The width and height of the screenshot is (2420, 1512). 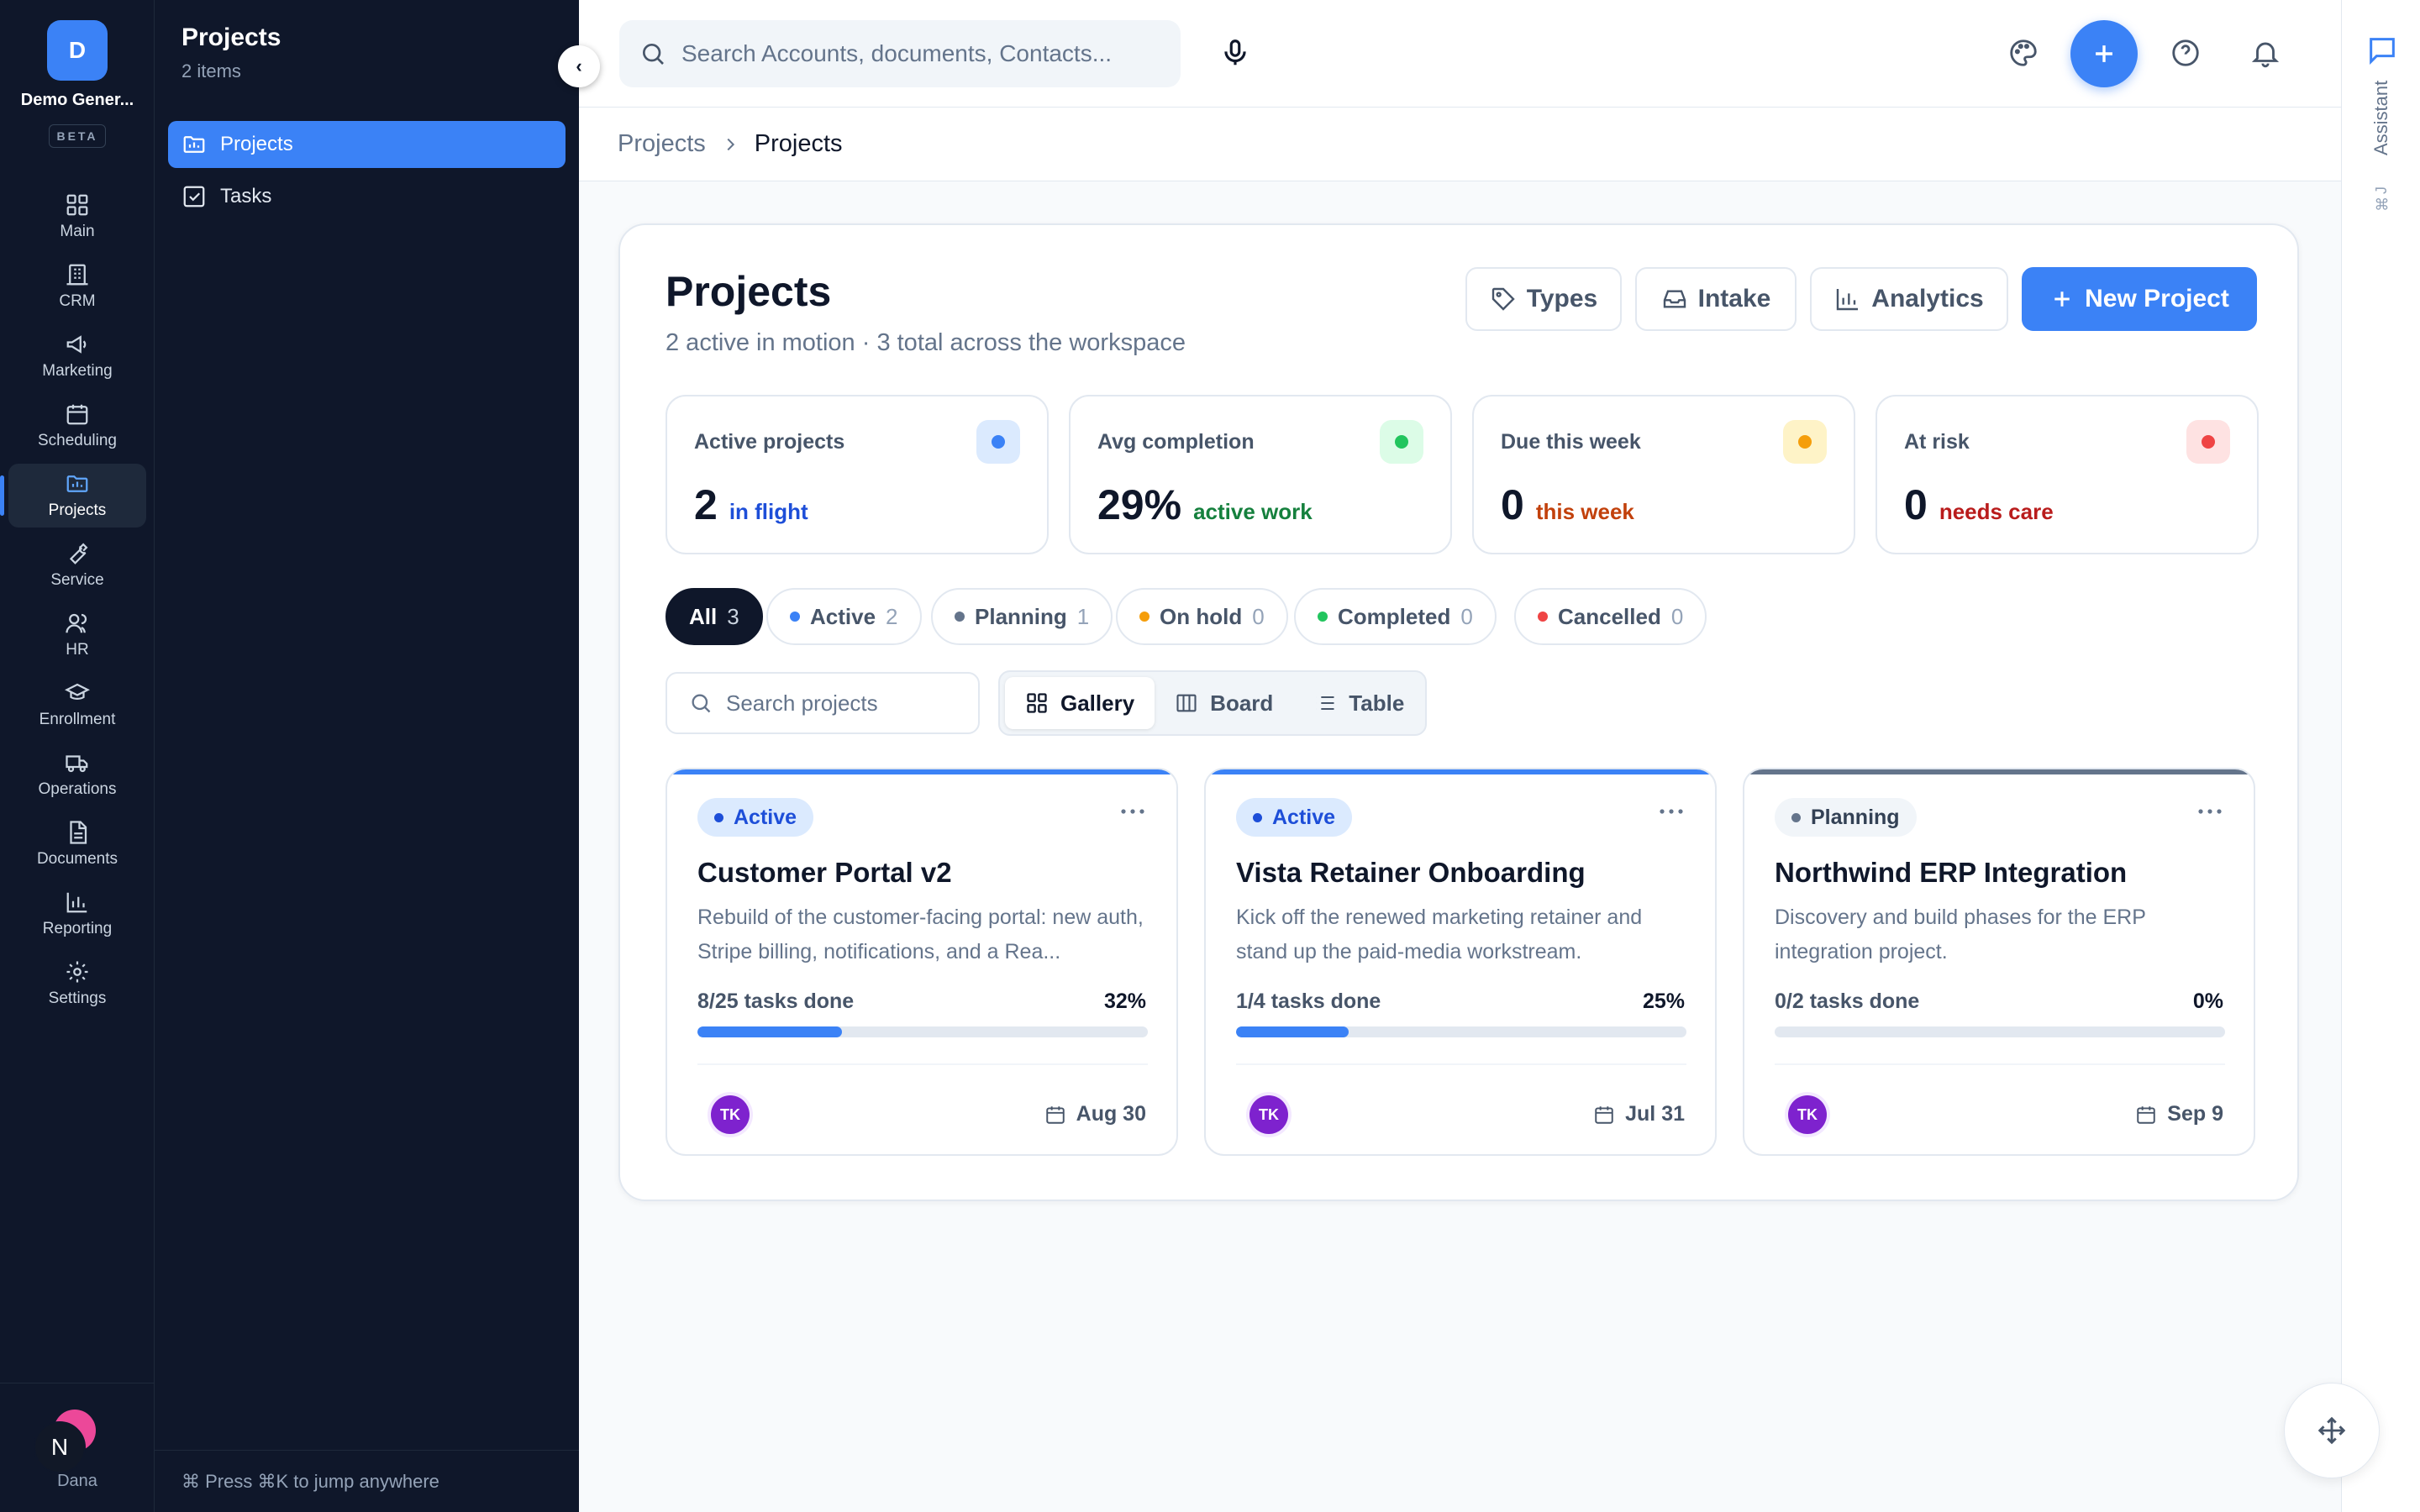 I want to click on assistant-panel-toggle: Assistant ⌘J, so click(x=2381, y=756).